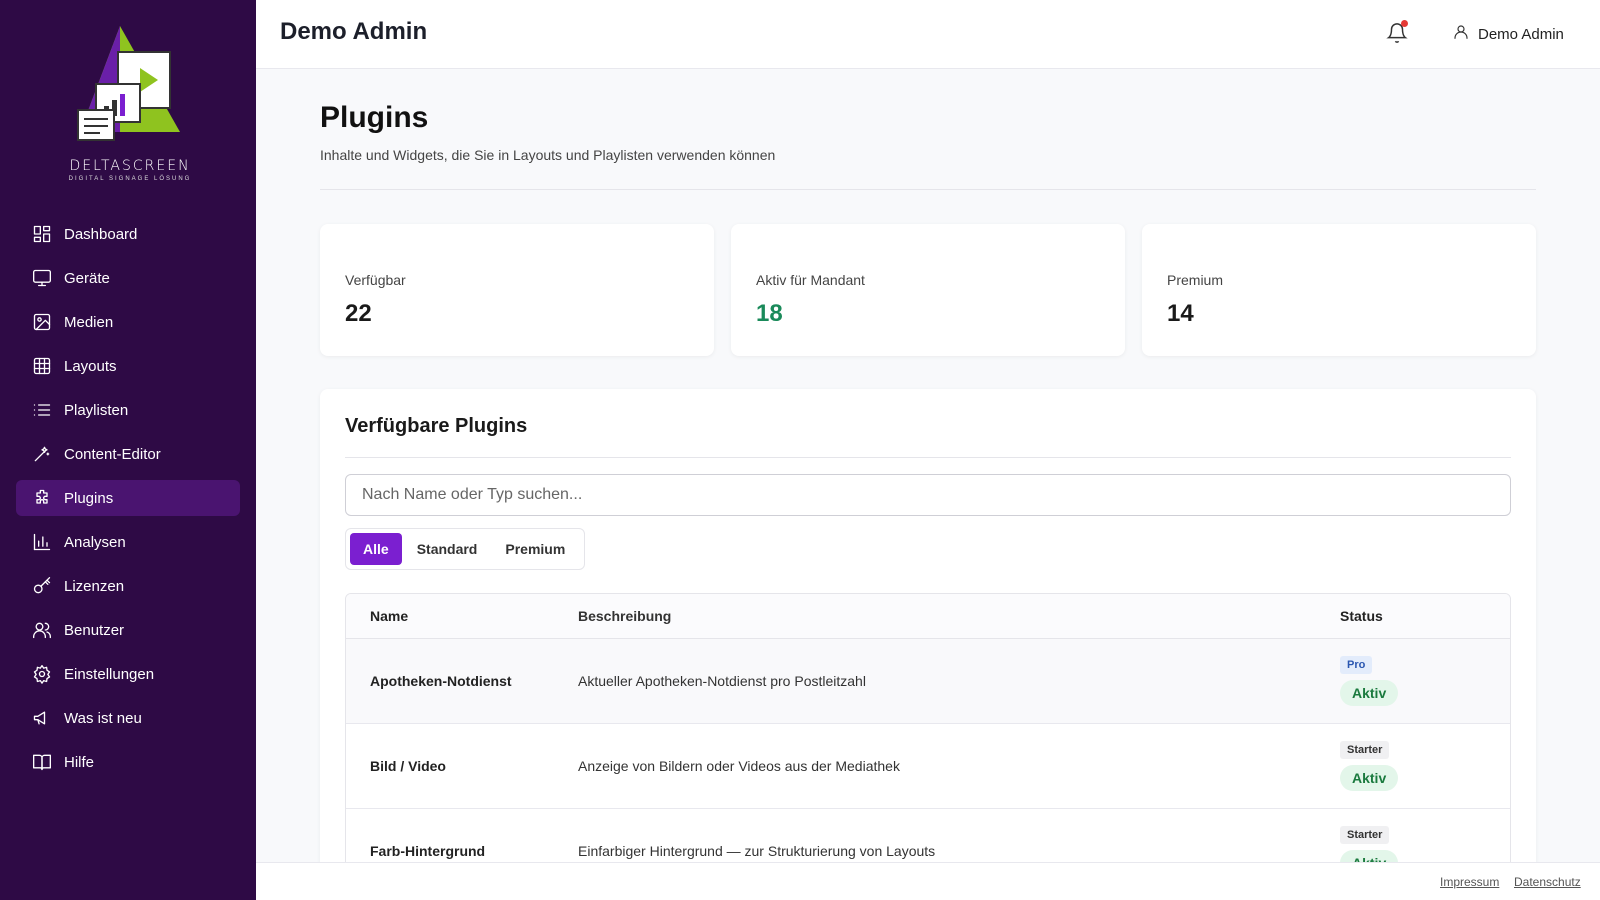  I want to click on stat-label: Premium, so click(1195, 280).